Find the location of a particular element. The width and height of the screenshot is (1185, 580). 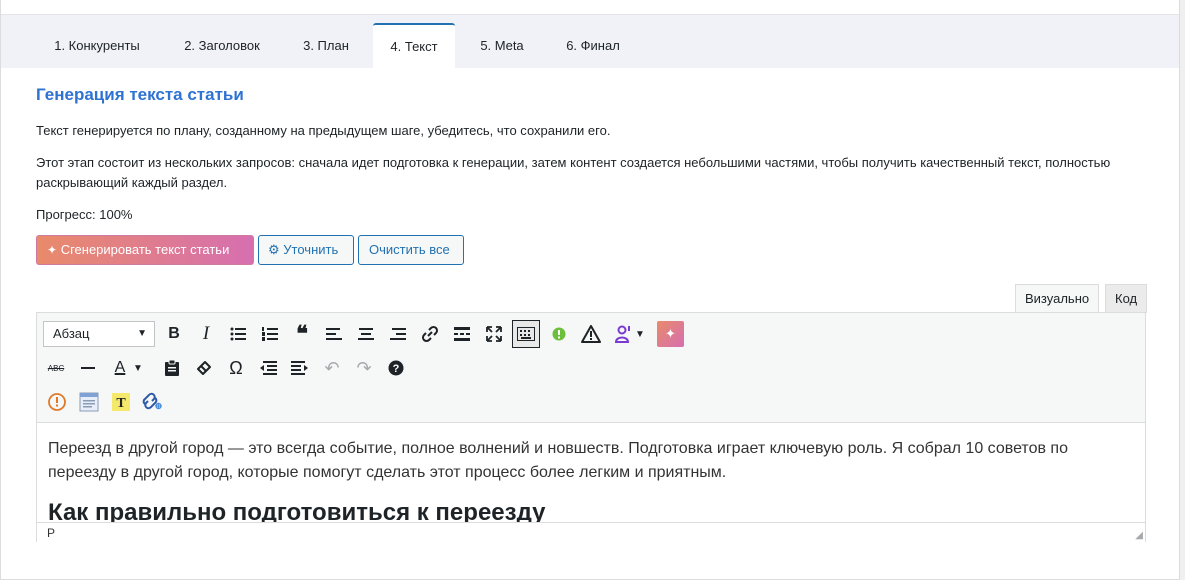

progress-label: Прогресс: 100% is located at coordinates (84, 214).